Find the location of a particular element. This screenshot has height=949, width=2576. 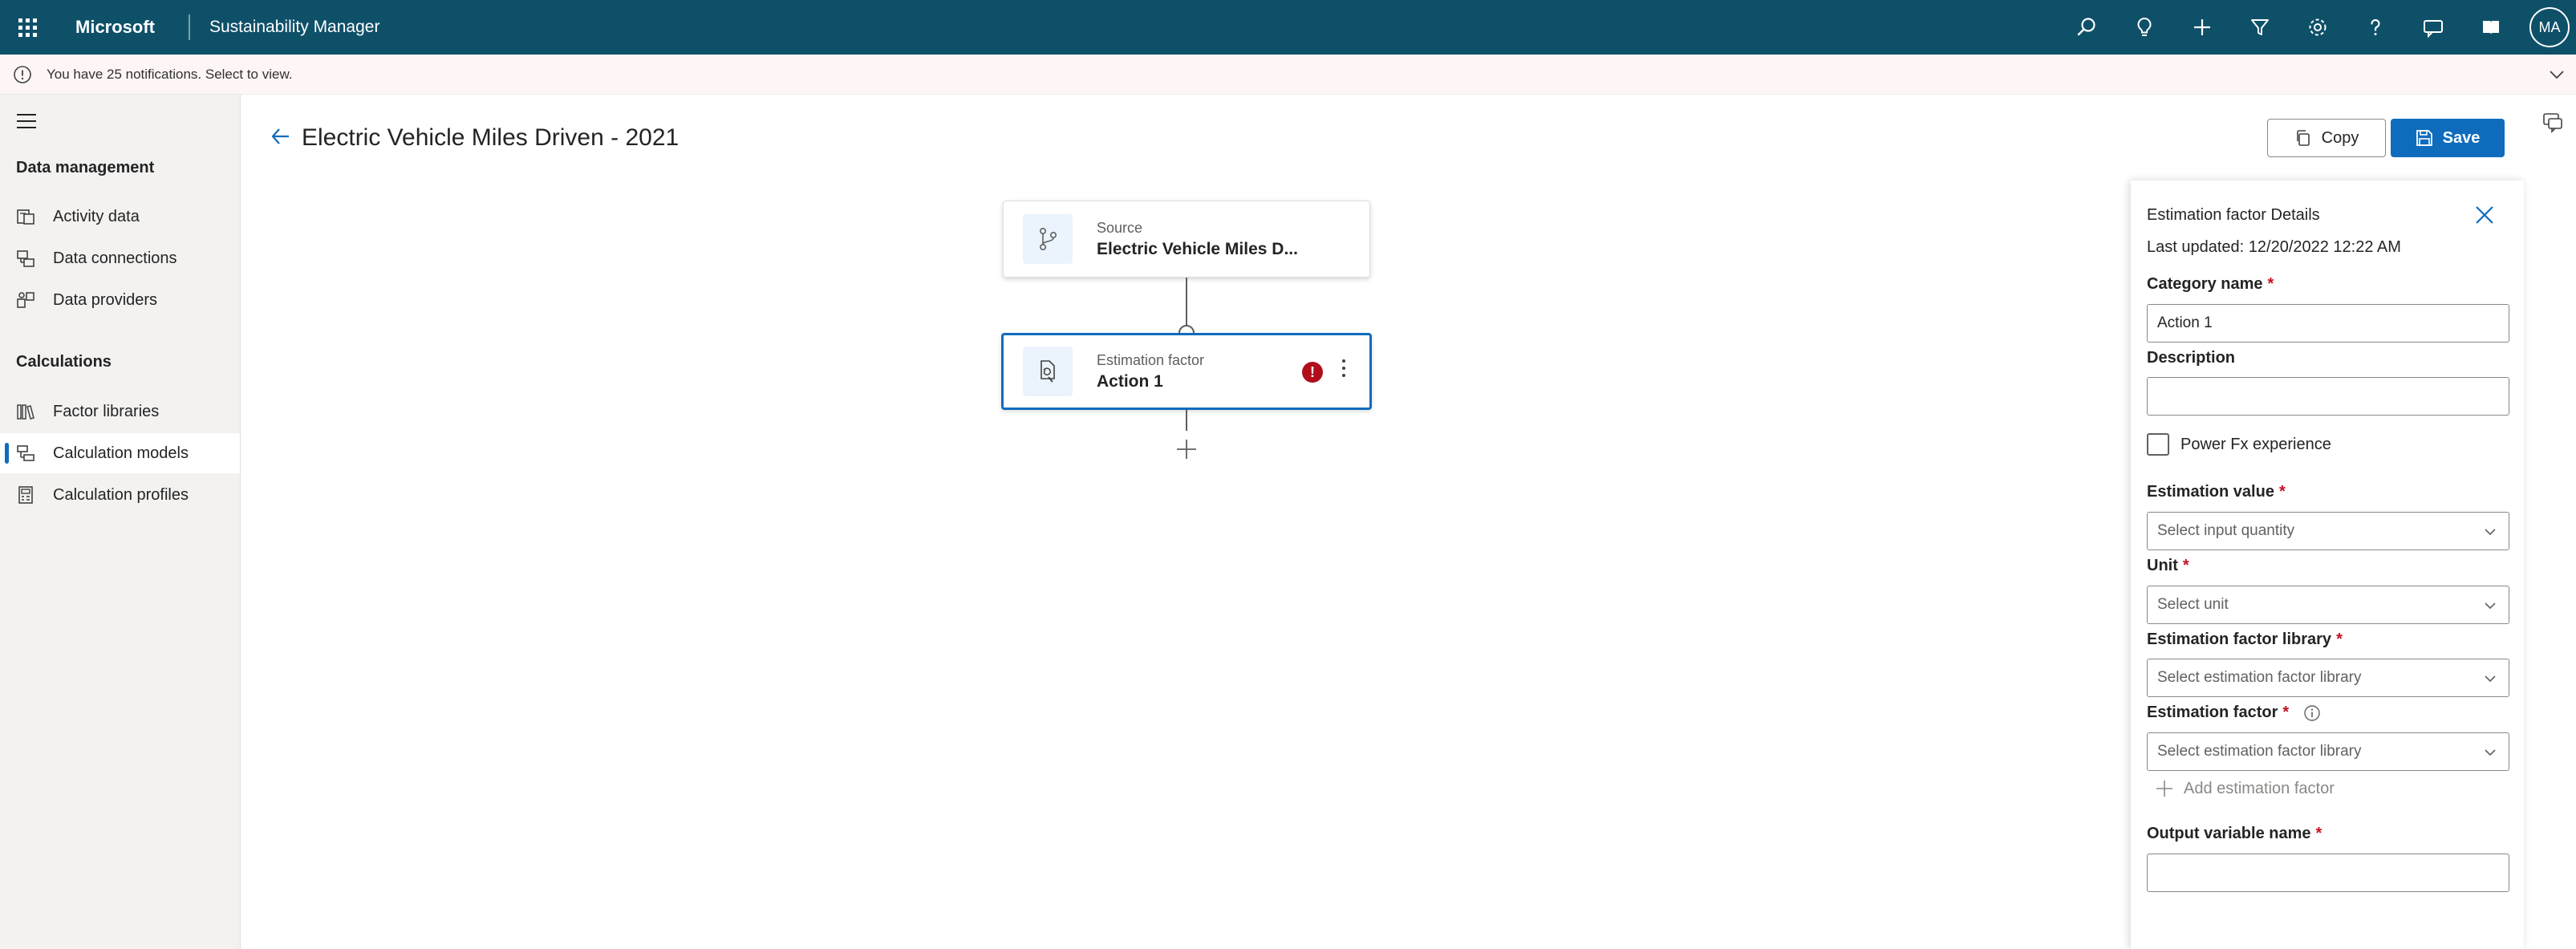

sidebar-item-label: Factor libraries is located at coordinates (106, 411).